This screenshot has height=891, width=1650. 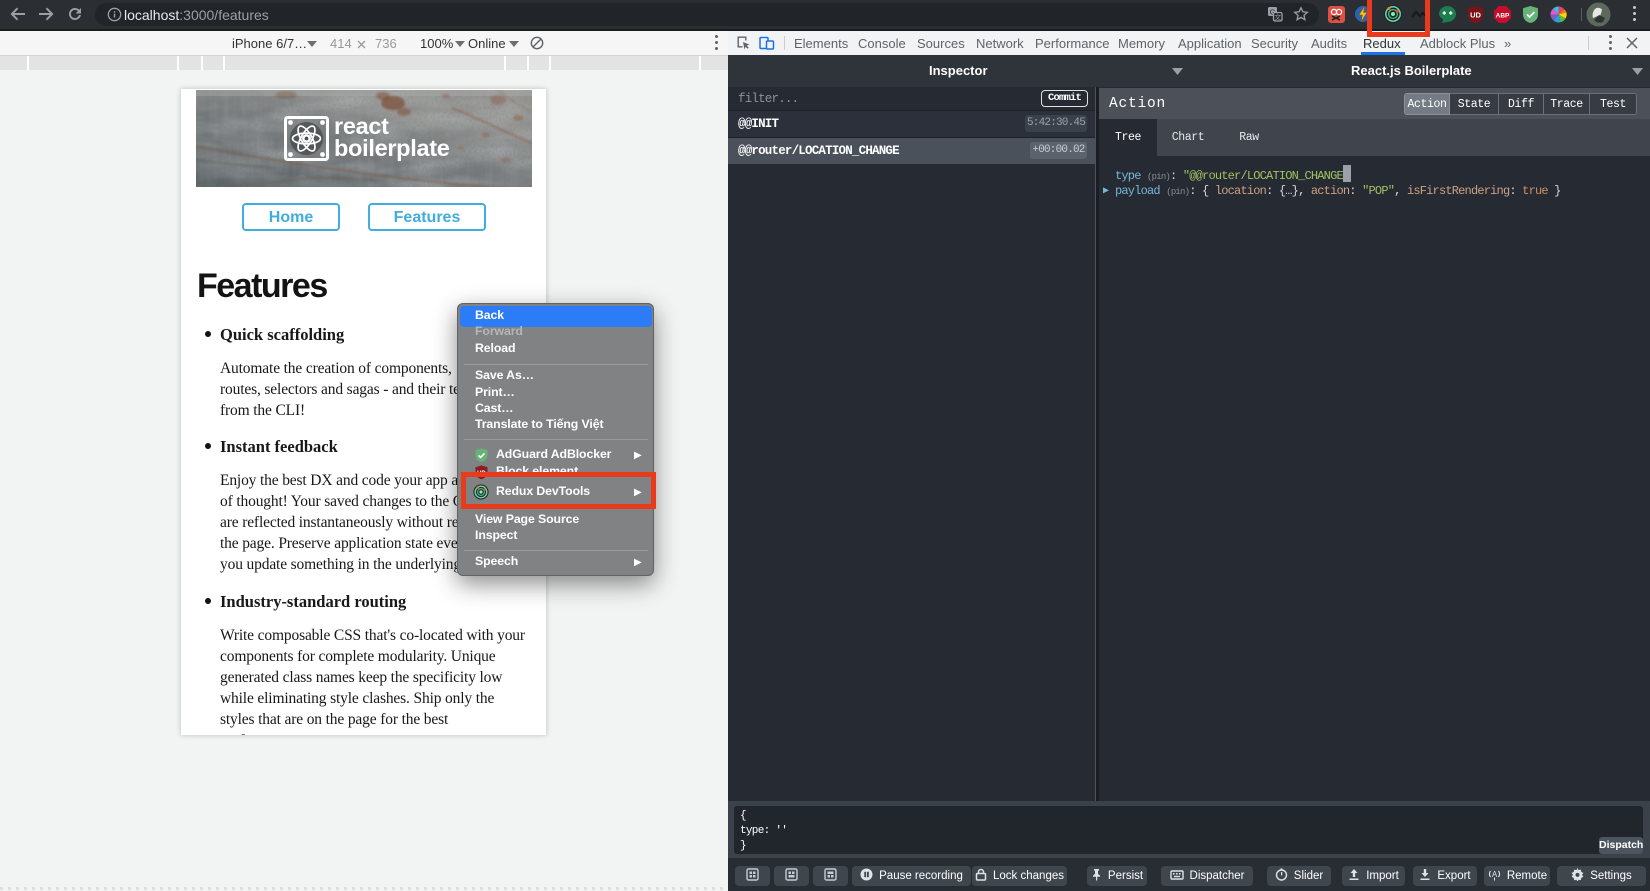 What do you see at coordinates (1503, 15) in the screenshot?
I see `svg-text: ABP` at bounding box center [1503, 15].